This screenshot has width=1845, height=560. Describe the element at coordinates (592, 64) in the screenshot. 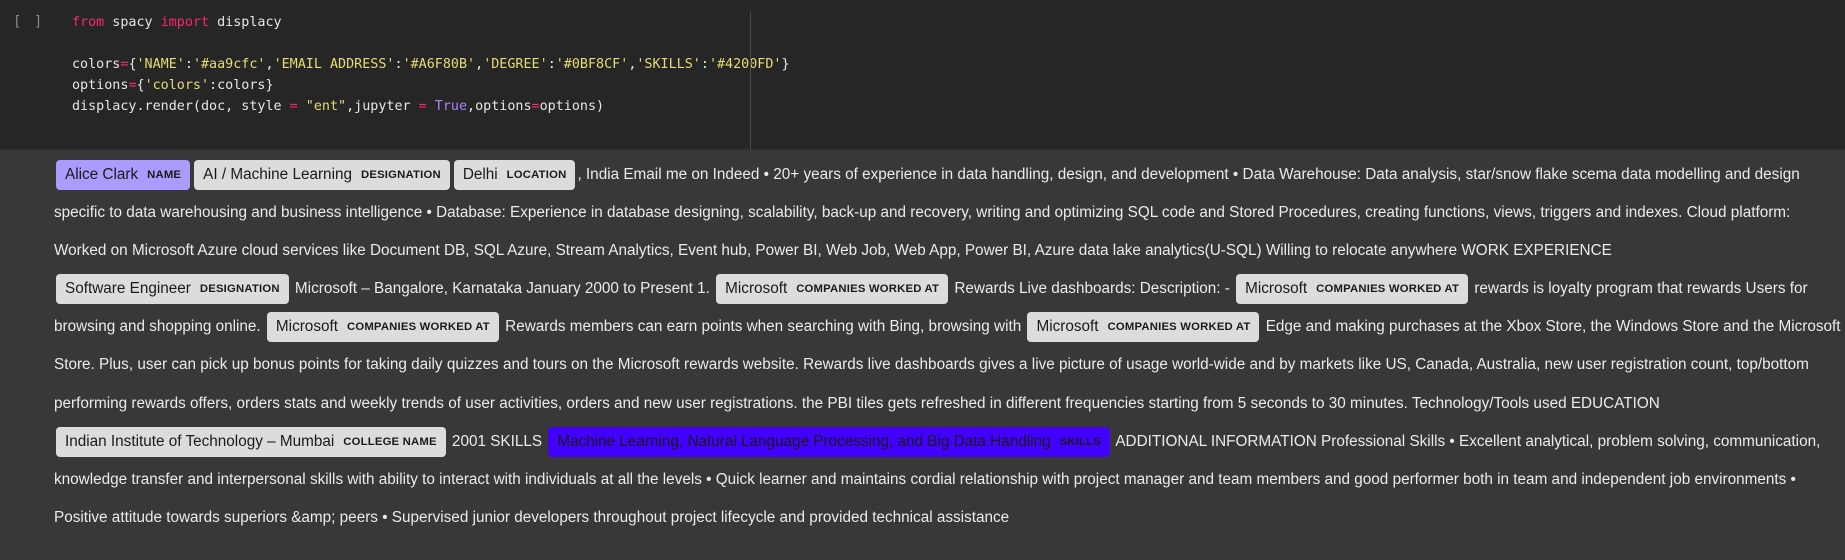

I see `code-token: '#0BF8CF'` at that location.